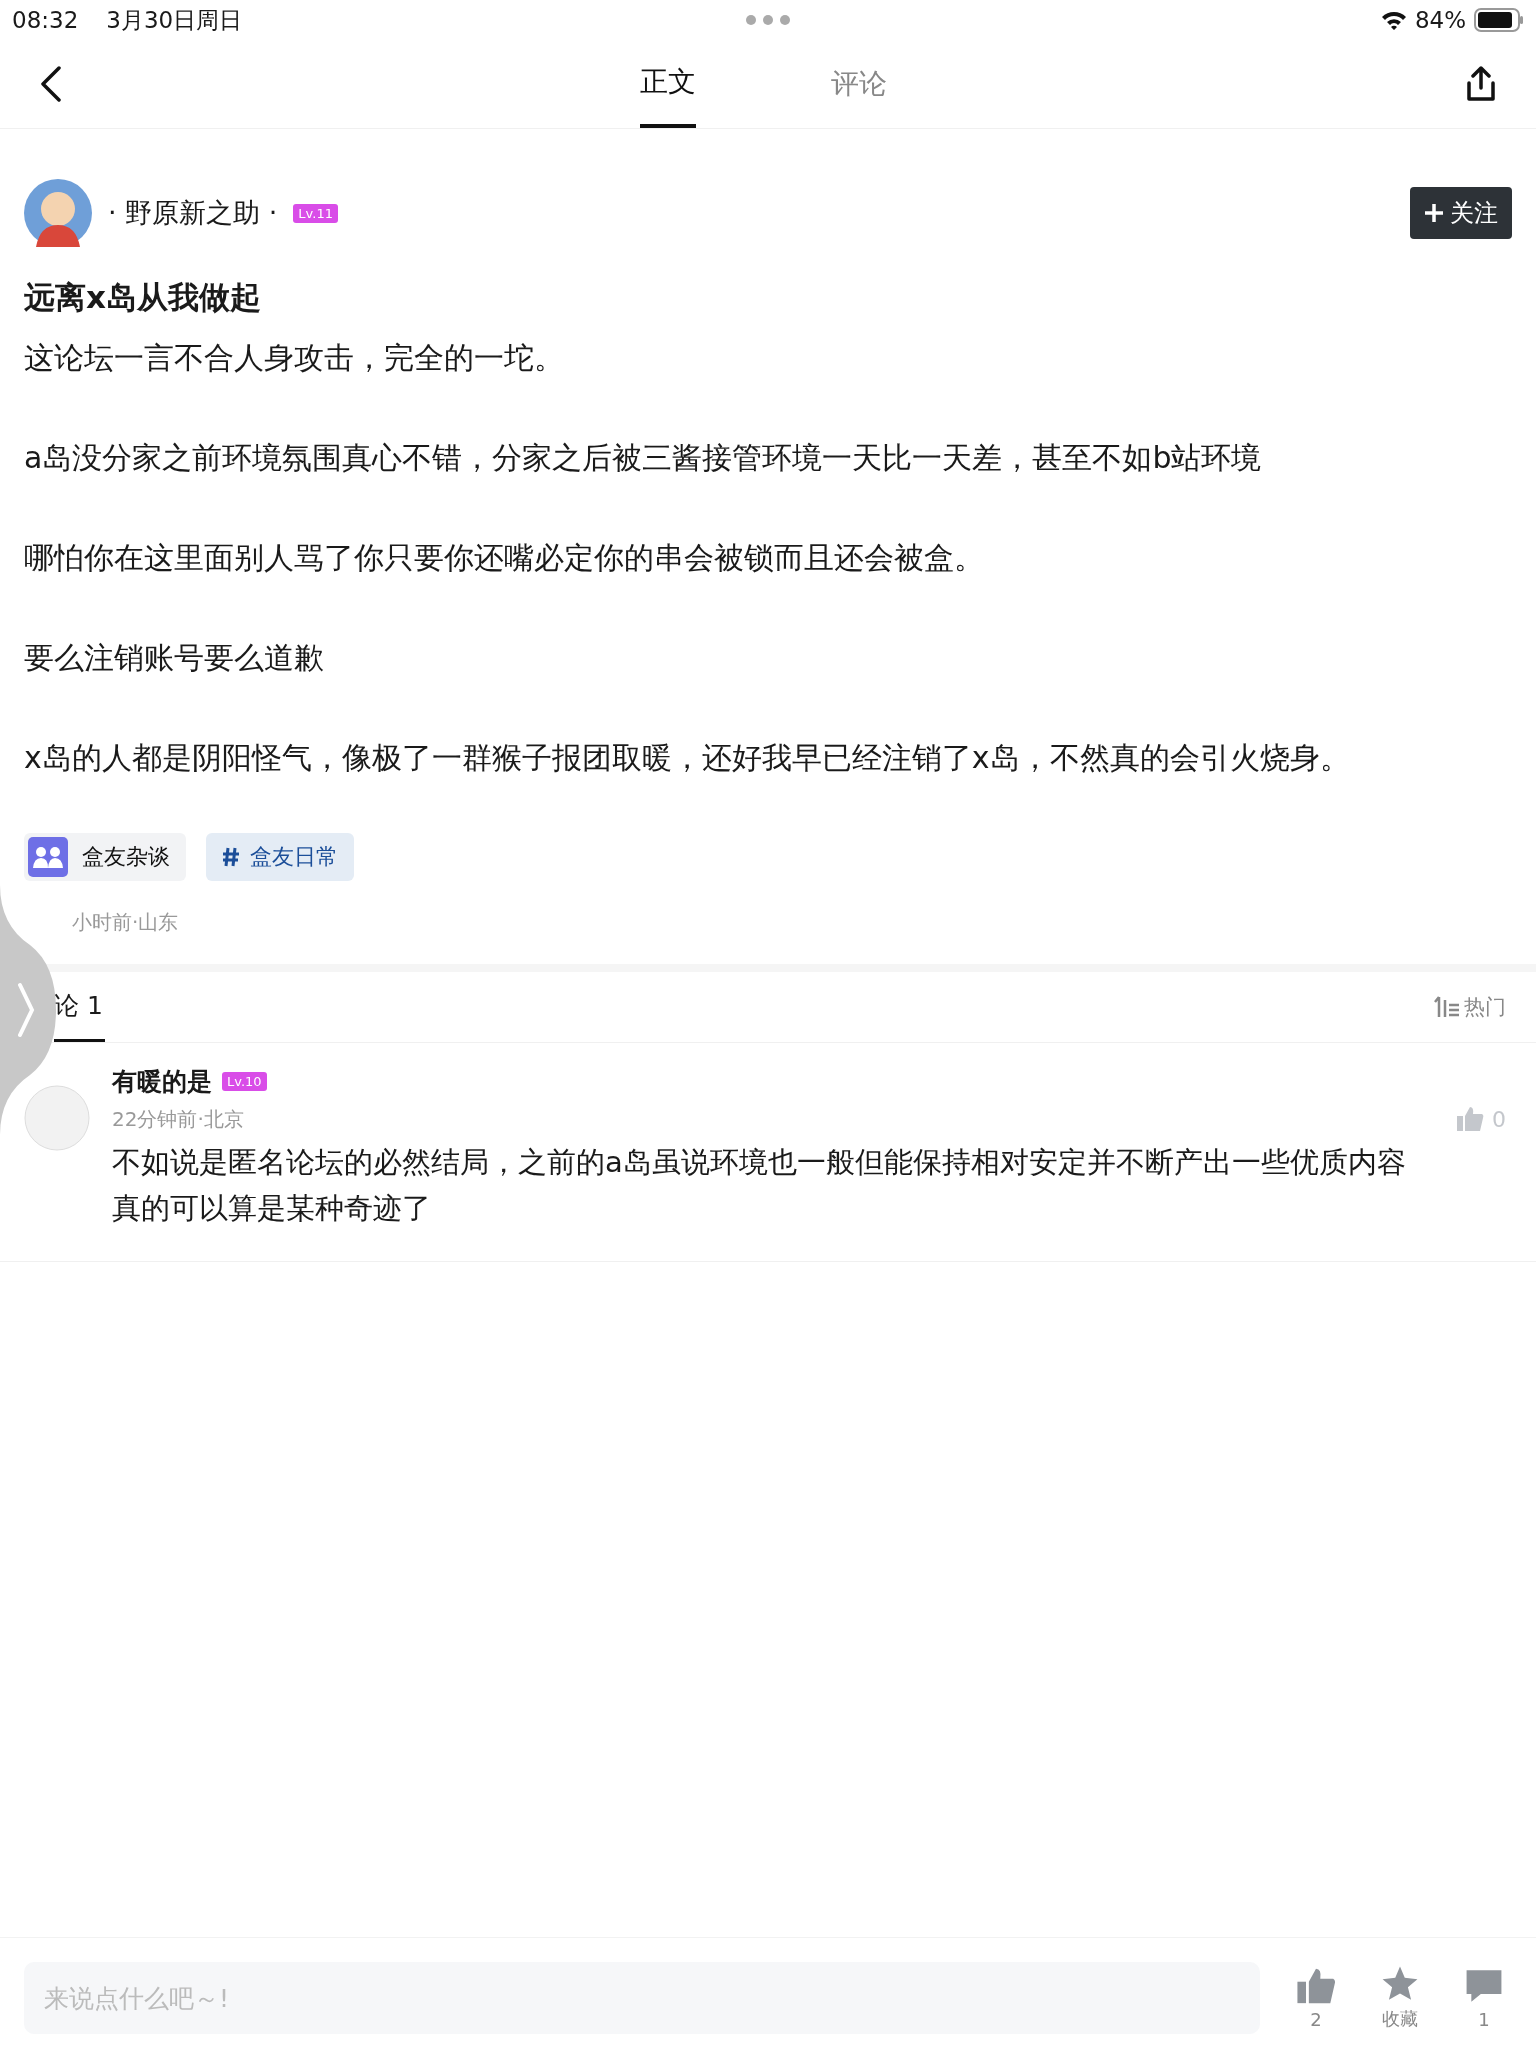 The height and width of the screenshot is (2048, 1536). Describe the element at coordinates (687, 758) in the screenshot. I see `post-paragraph: x岛的人都是阴阳怪气，像极了一群猴子报团取暖，还好我早已经注销了x岛，不然真的会引火烧身。` at that location.